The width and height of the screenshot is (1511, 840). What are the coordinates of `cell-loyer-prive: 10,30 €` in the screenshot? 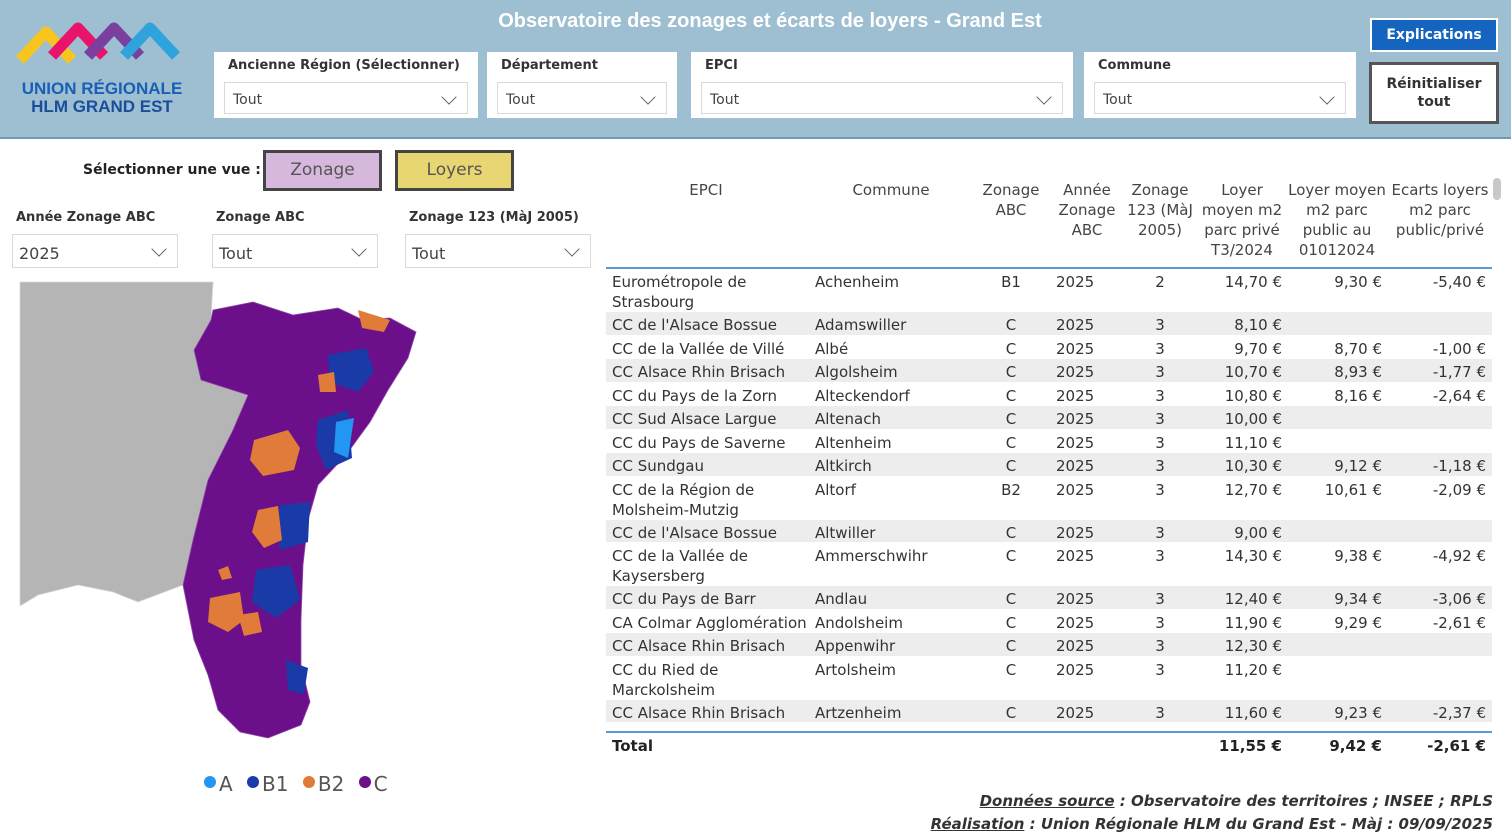 It's located at (1253, 466).